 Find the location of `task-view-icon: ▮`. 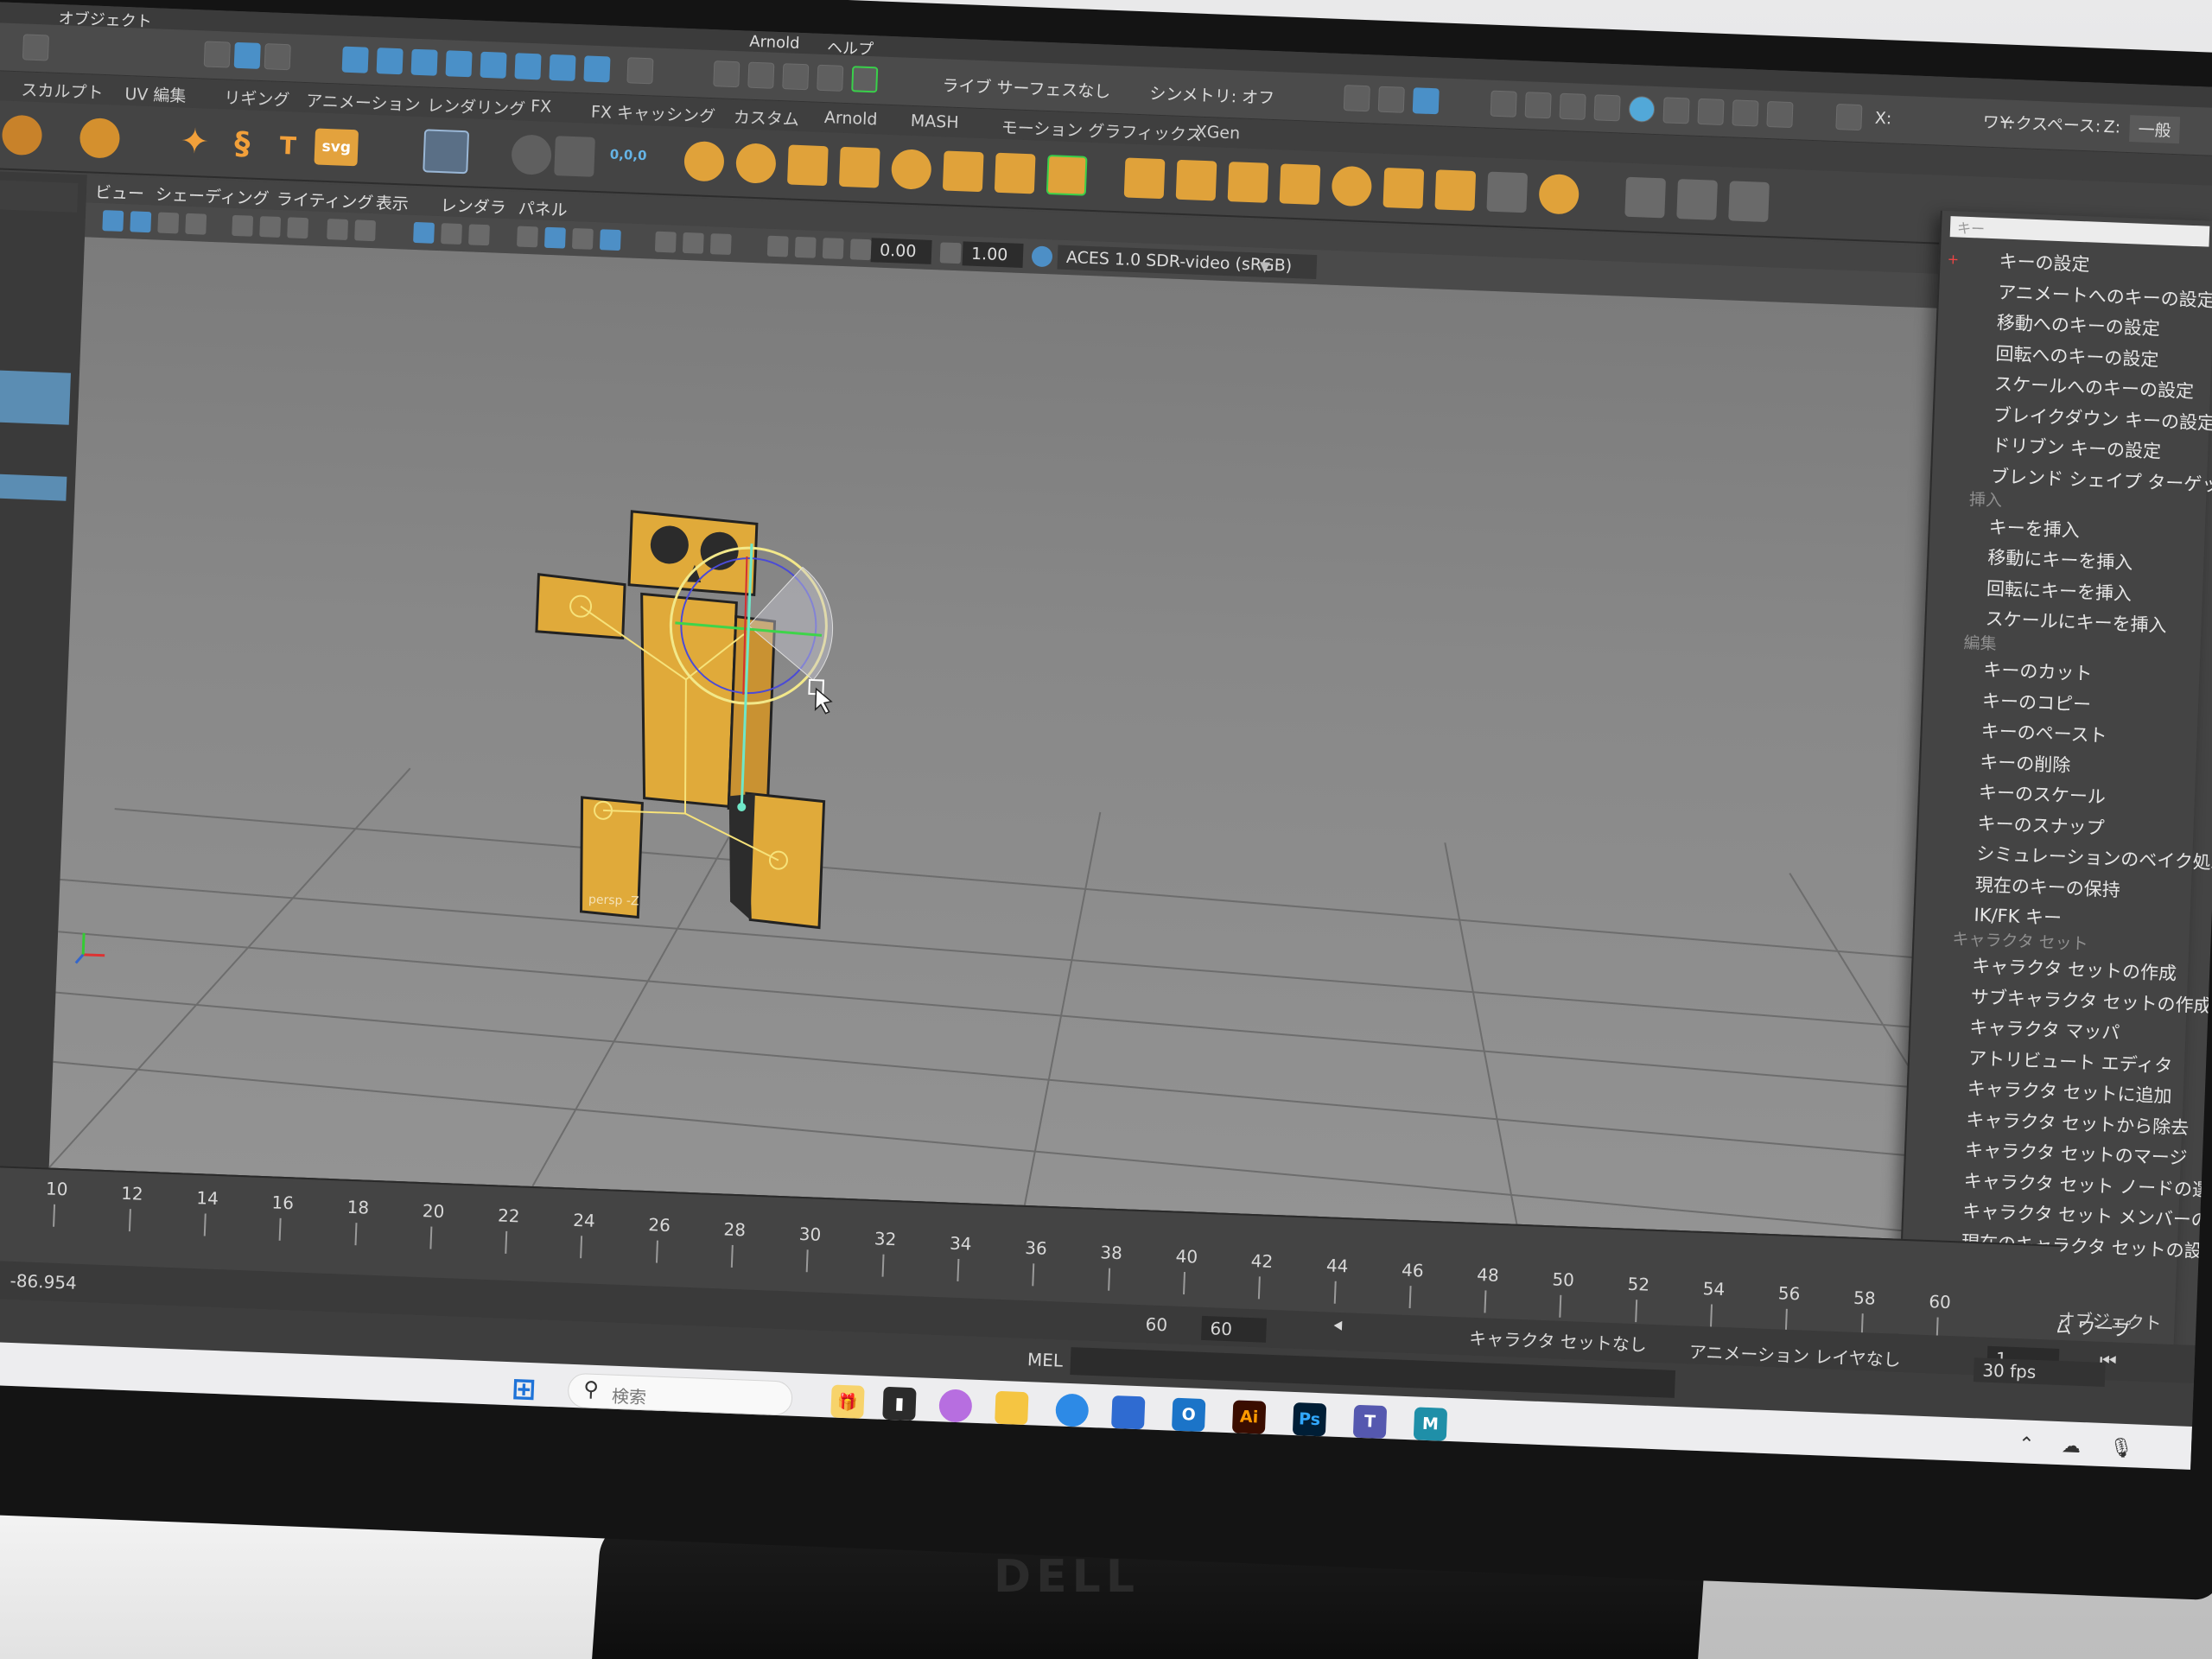

task-view-icon: ▮ is located at coordinates (899, 1403).